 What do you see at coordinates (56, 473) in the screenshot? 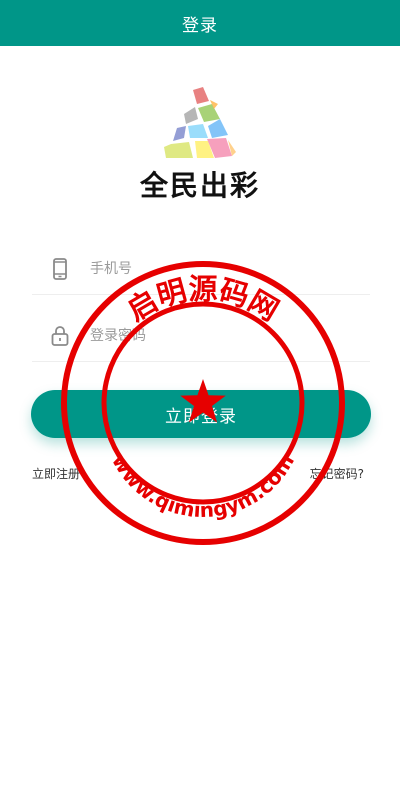
I see `register-link: 立即注册` at bounding box center [56, 473].